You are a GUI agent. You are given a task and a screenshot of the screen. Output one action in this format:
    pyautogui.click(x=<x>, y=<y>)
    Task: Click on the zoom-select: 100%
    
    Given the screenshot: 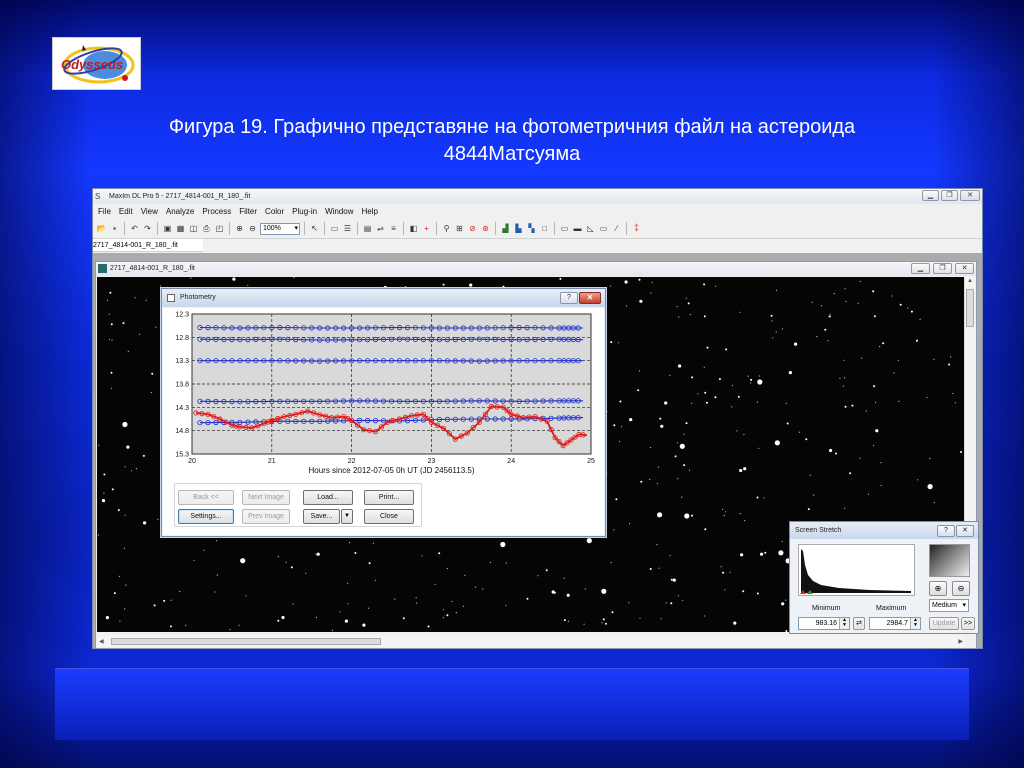 What is the action you would take?
    pyautogui.click(x=280, y=228)
    